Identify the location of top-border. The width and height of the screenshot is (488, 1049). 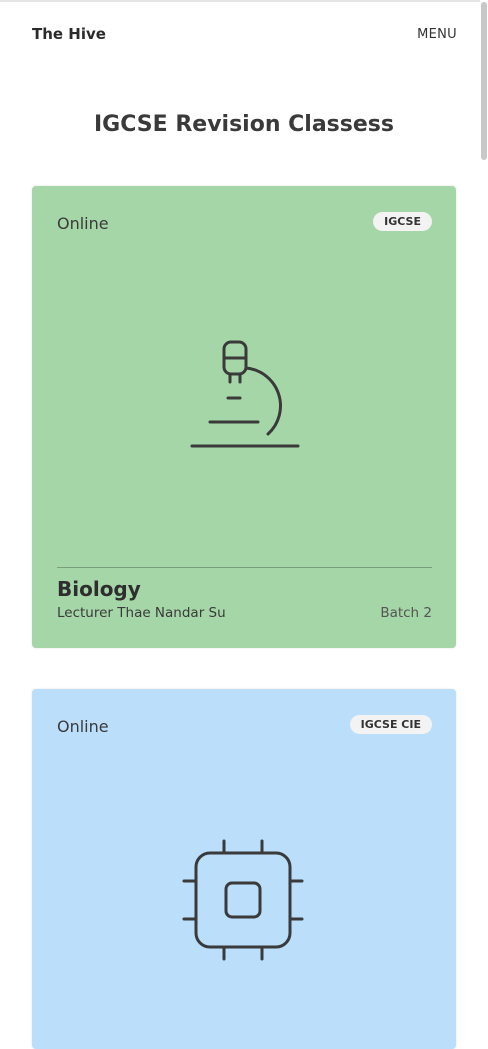
(240, 1).